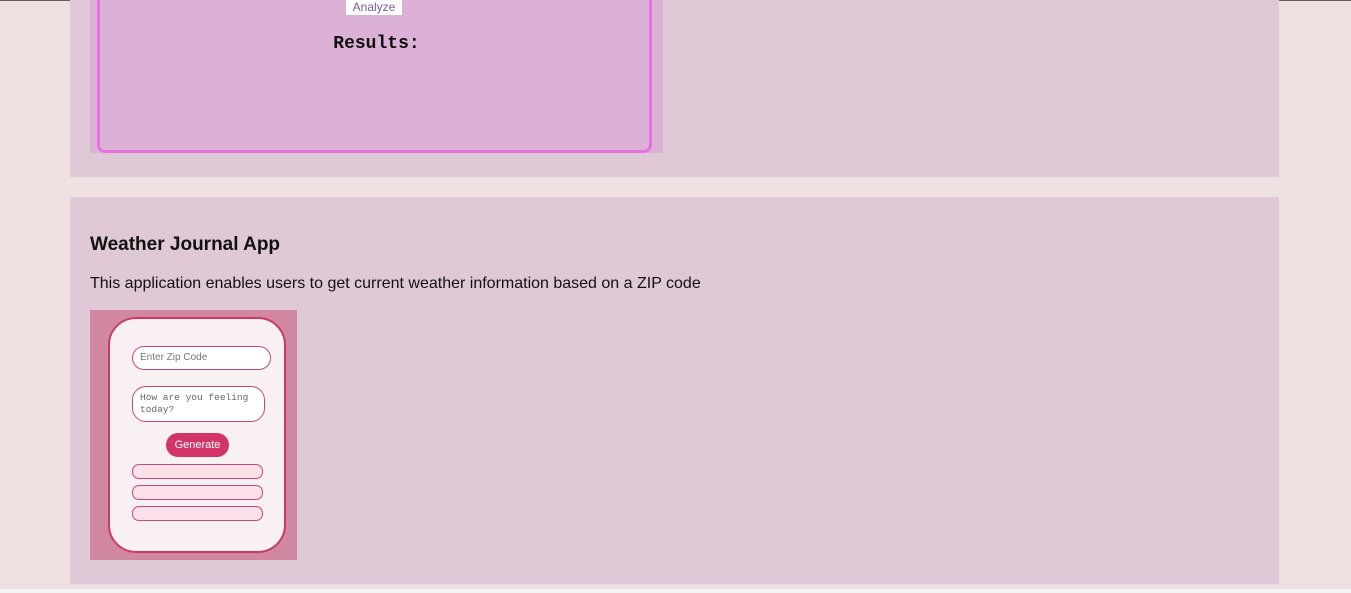 This screenshot has height=593, width=1351. Describe the element at coordinates (374, 7) in the screenshot. I see `analyze-button: Analyze` at that location.